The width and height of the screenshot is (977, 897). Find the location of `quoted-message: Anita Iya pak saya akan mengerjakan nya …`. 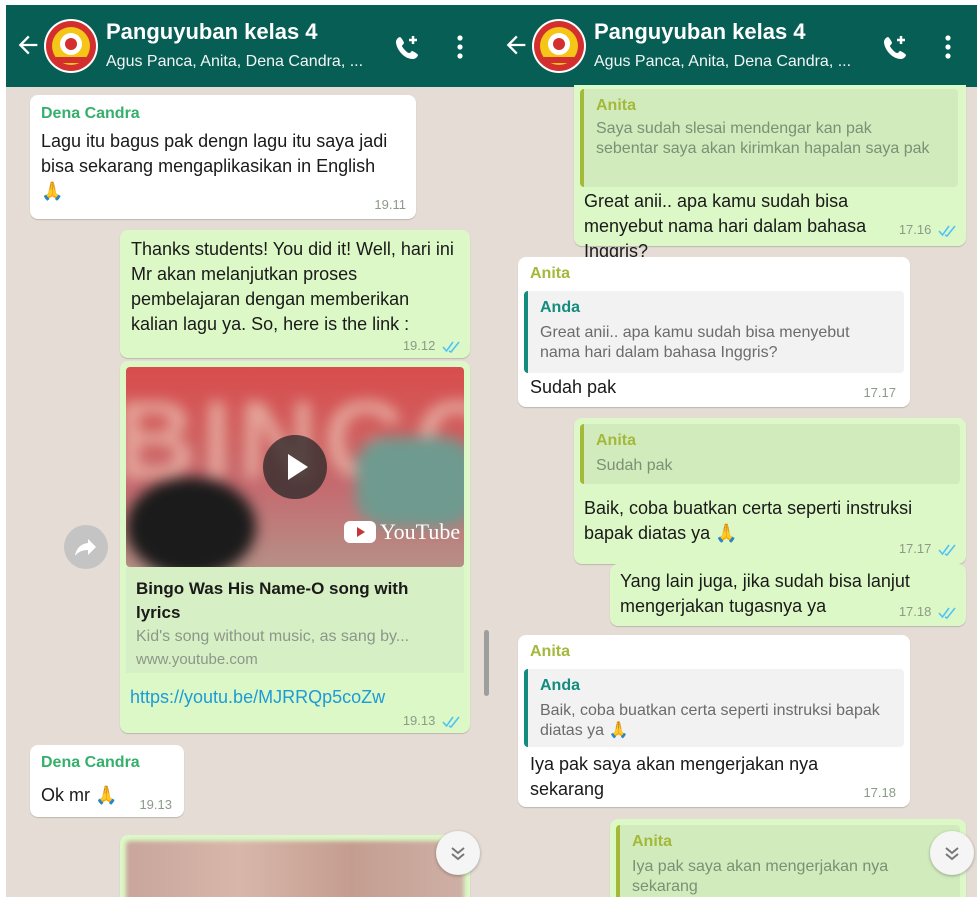

quoted-message: Anita Iya pak saya akan mengerjakan nya … is located at coordinates (788, 861).